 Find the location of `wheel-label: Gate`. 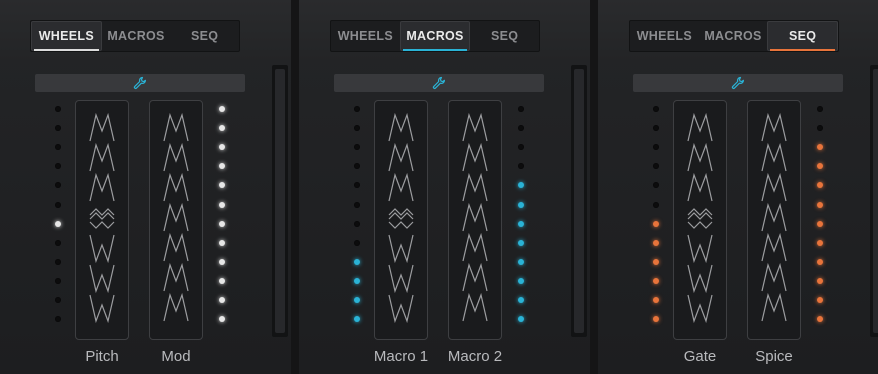

wheel-label: Gate is located at coordinates (700, 356).